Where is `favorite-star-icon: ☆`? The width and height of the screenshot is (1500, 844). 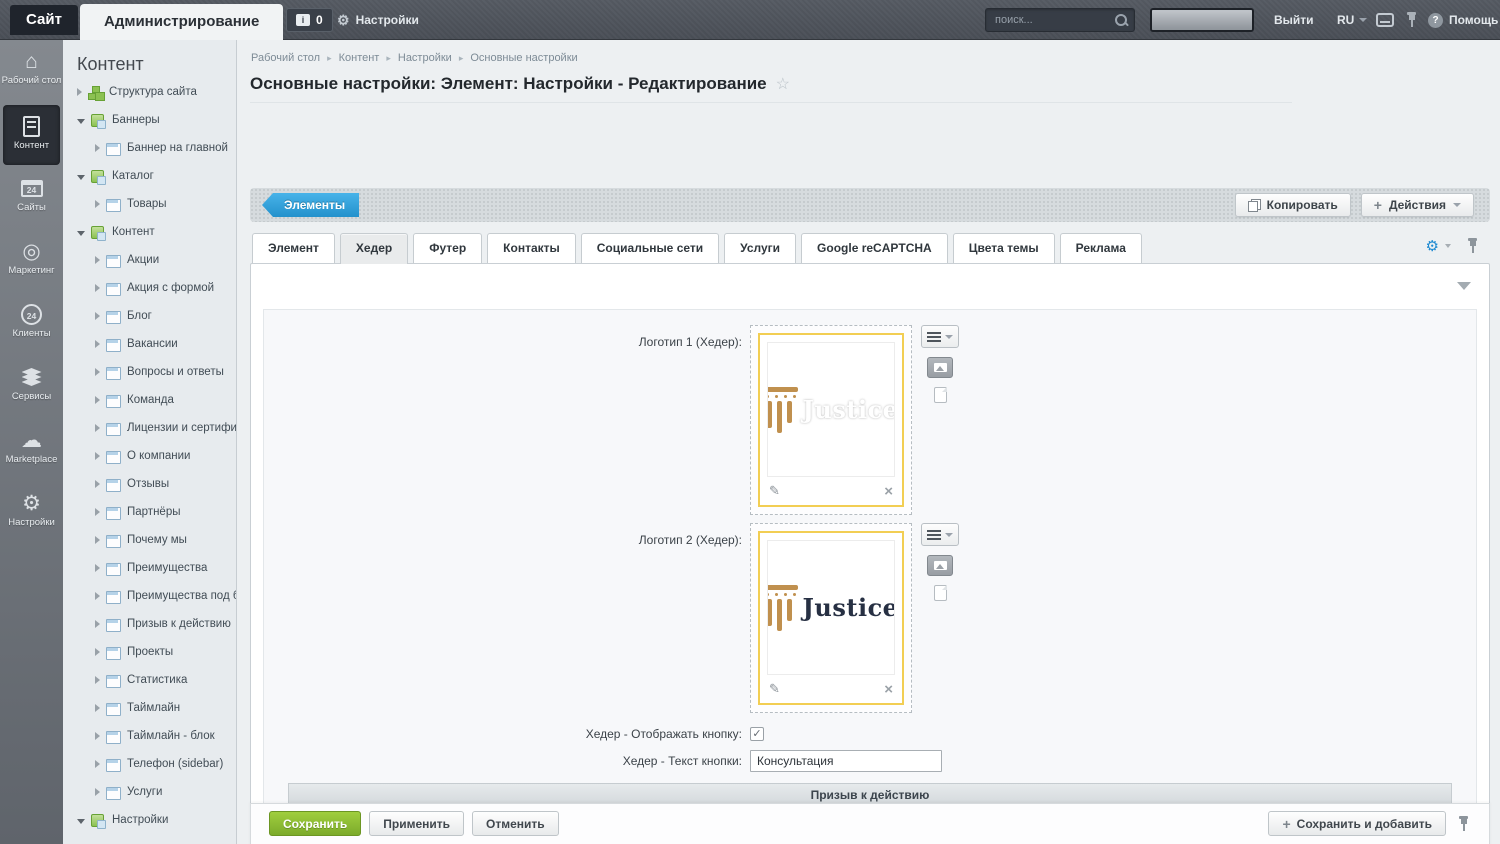
favorite-star-icon: ☆ is located at coordinates (783, 84).